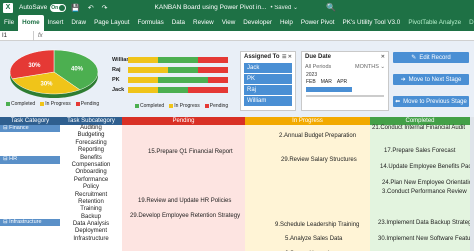 Image resolution: width=474 pixels, height=251 pixels. I want to click on subcategory-item: Policy, so click(91, 188).